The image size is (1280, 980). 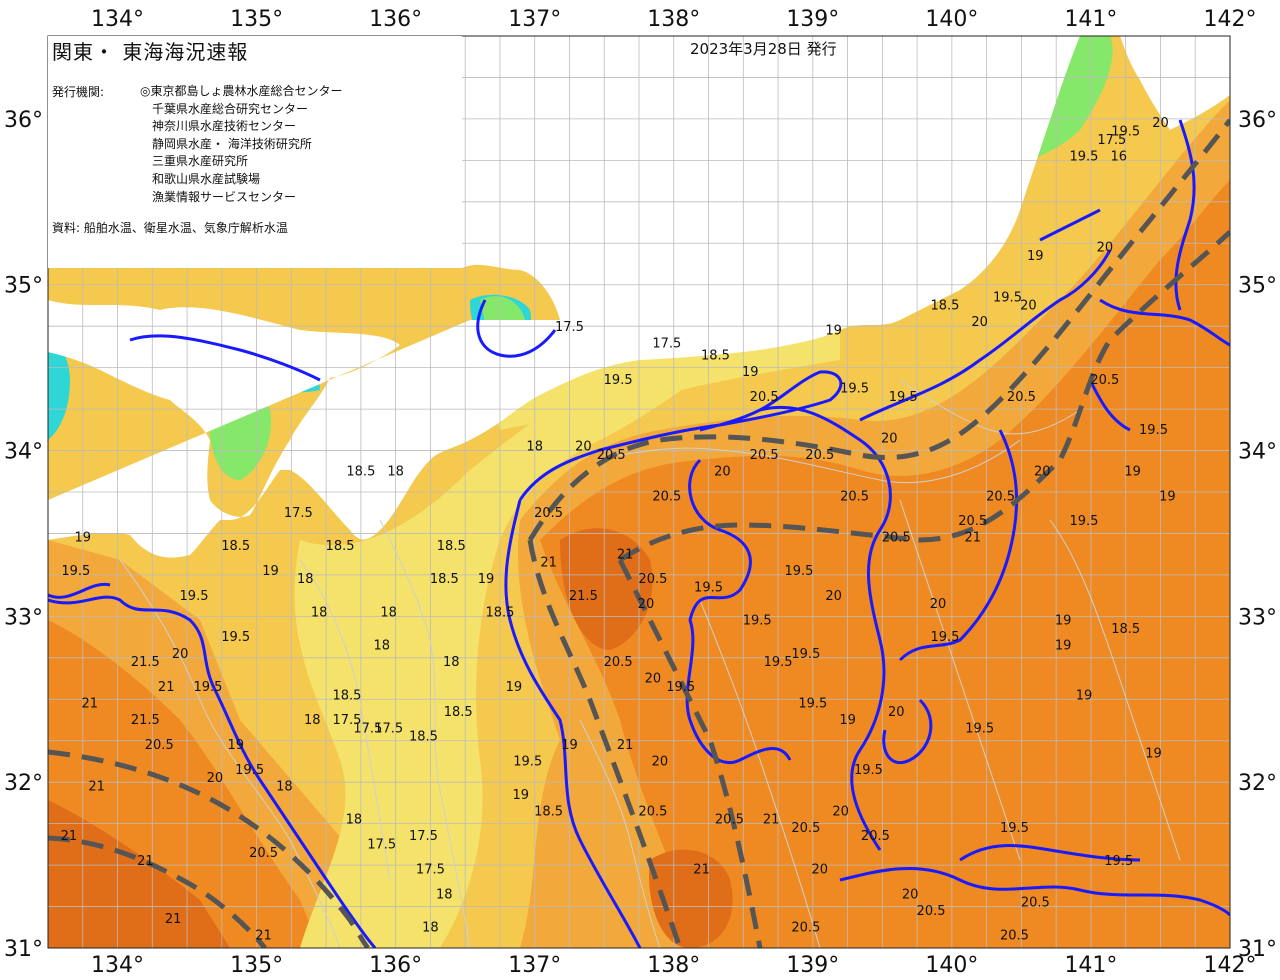 I want to click on latitude-label-left: 36°, so click(x=23, y=120).